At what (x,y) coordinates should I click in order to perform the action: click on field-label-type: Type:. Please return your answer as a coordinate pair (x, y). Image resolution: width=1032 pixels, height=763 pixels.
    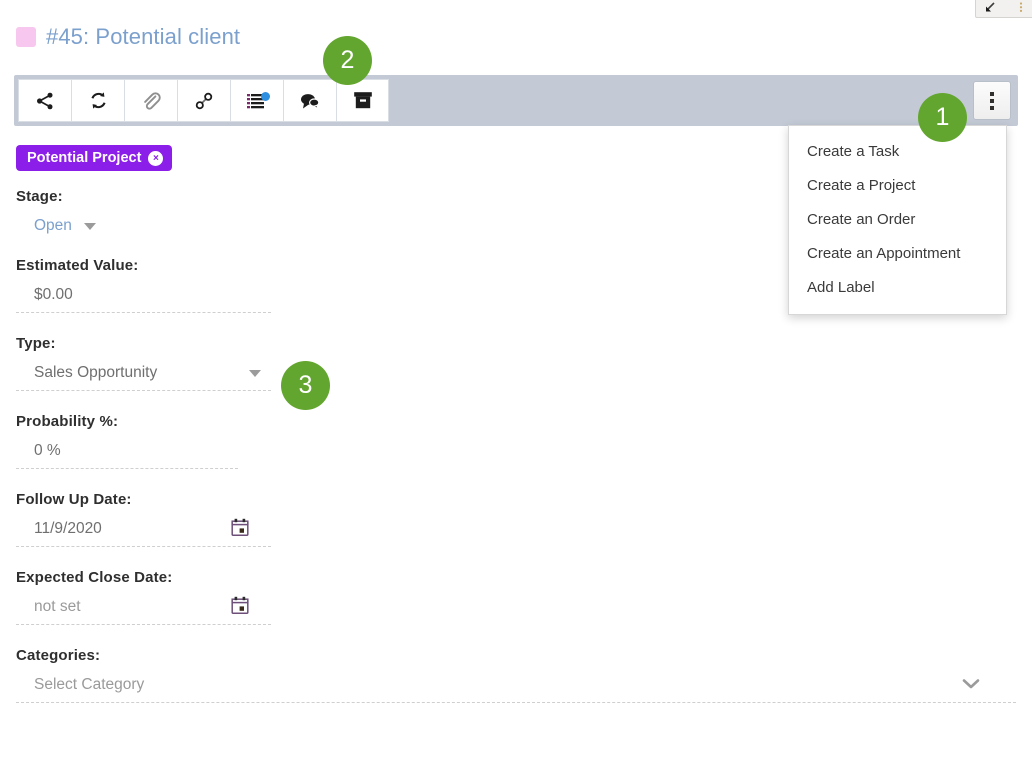
    Looking at the image, I should click on (36, 343).